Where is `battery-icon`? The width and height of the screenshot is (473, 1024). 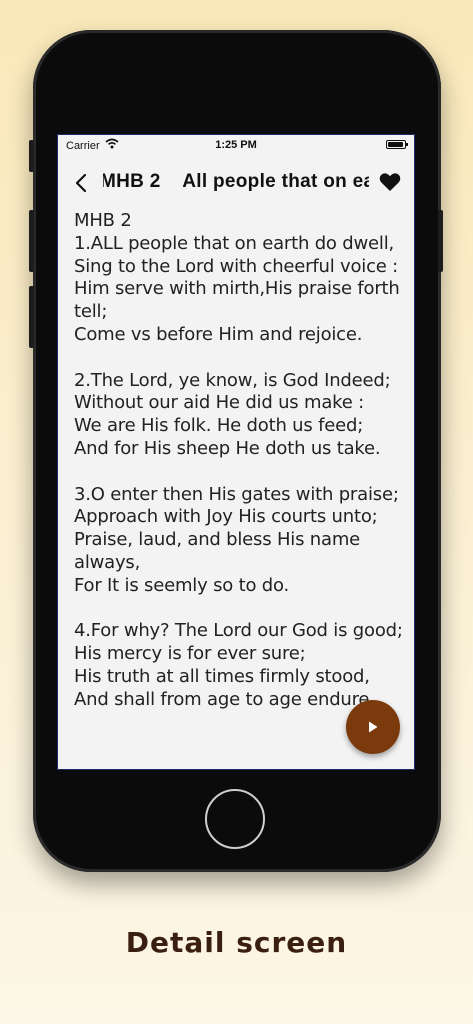
battery-icon is located at coordinates (397, 144).